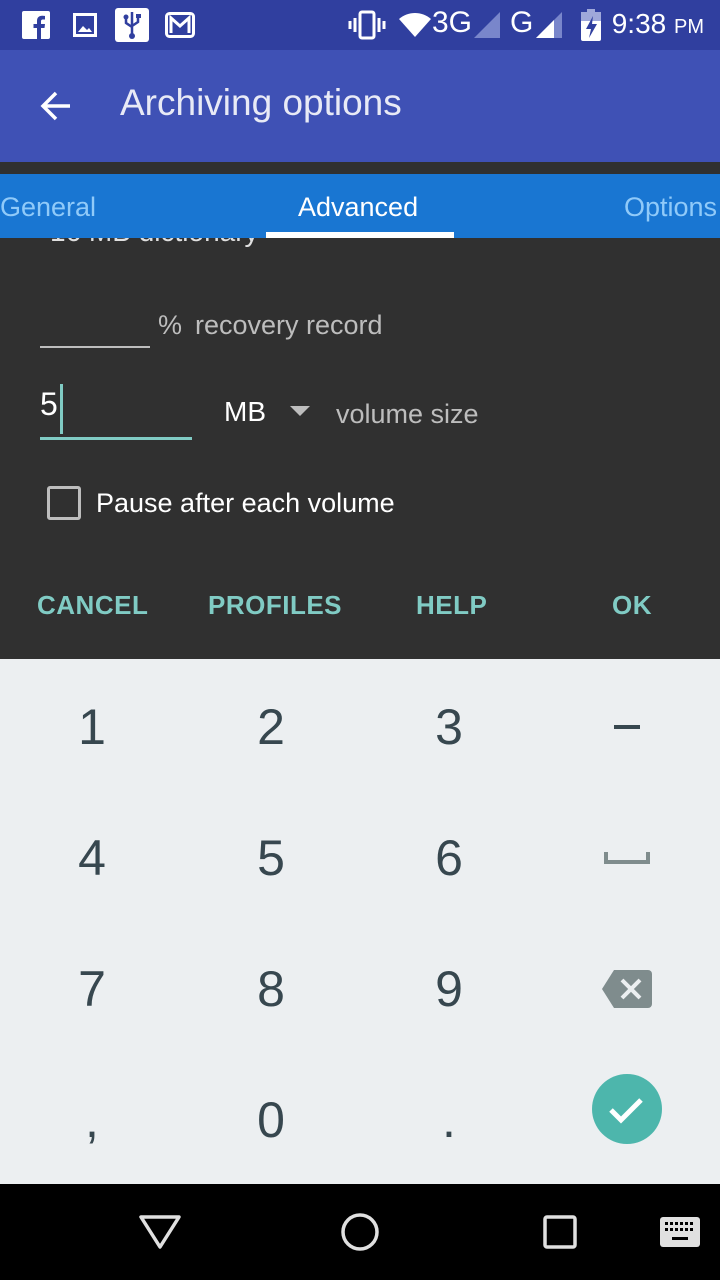  What do you see at coordinates (487, 25) in the screenshot?
I see `signal-3g-icon` at bounding box center [487, 25].